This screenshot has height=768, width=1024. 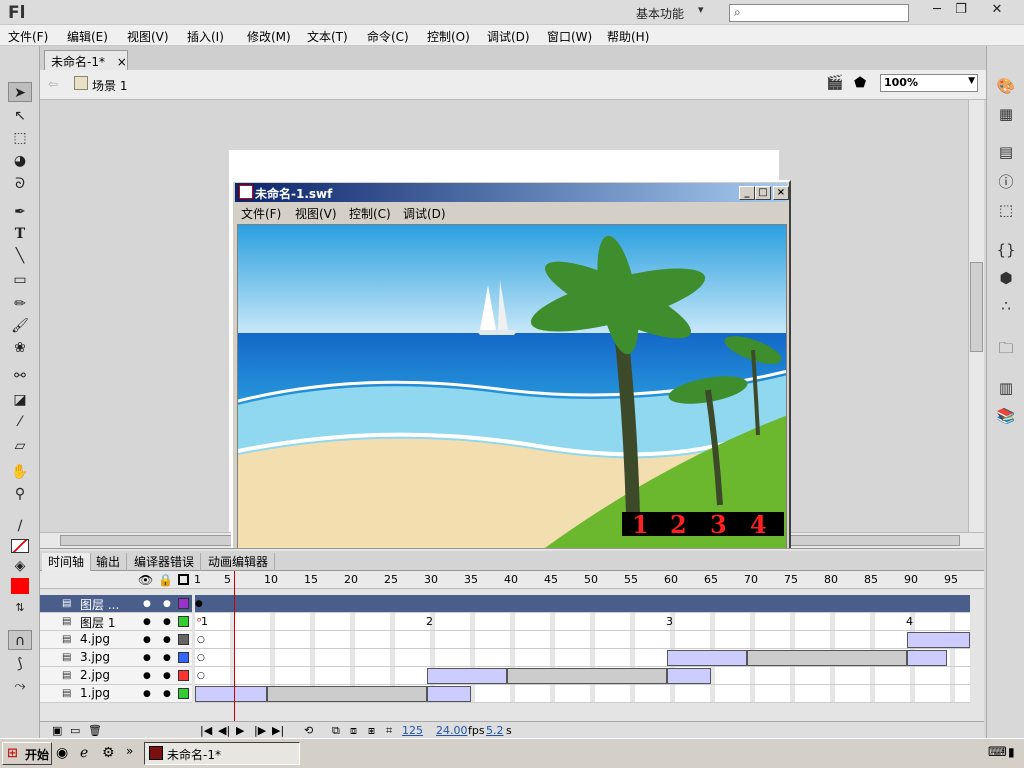 I want to click on fill-color-swatch, so click(x=20, y=586).